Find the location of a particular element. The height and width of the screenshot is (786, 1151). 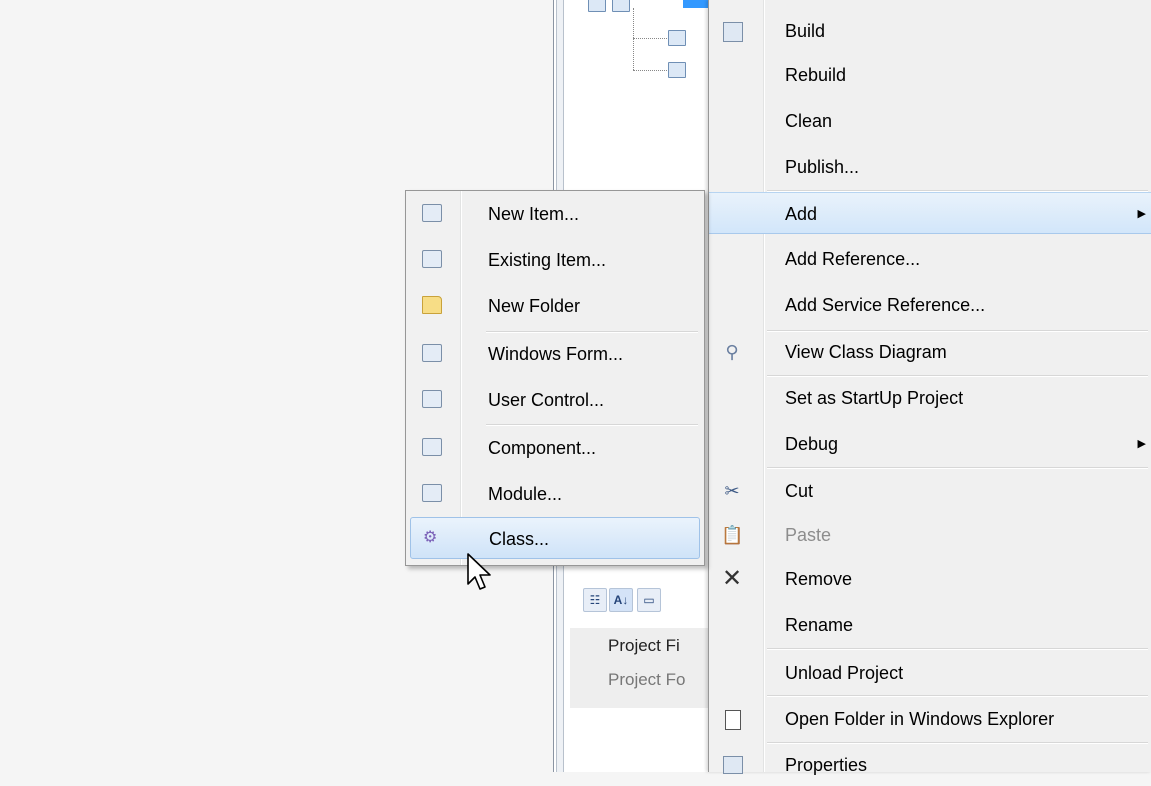

menu-item-unload-project: Unload Project is located at coordinates (930, 673).